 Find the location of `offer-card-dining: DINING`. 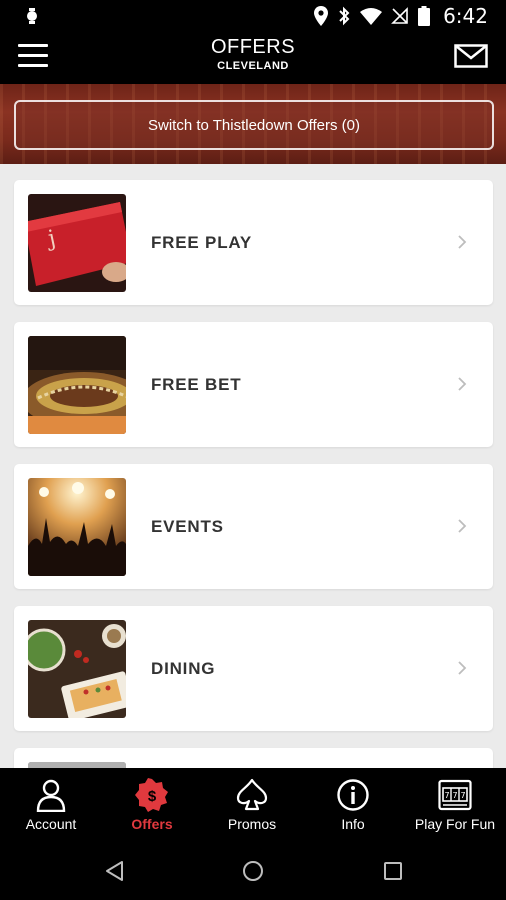

offer-card-dining: DINING is located at coordinates (253, 668).